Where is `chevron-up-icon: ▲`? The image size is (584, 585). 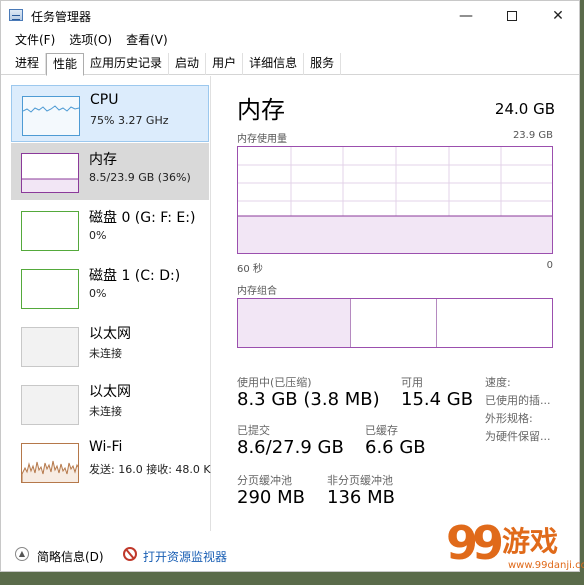
chevron-up-icon: ▲ is located at coordinates (22, 554).